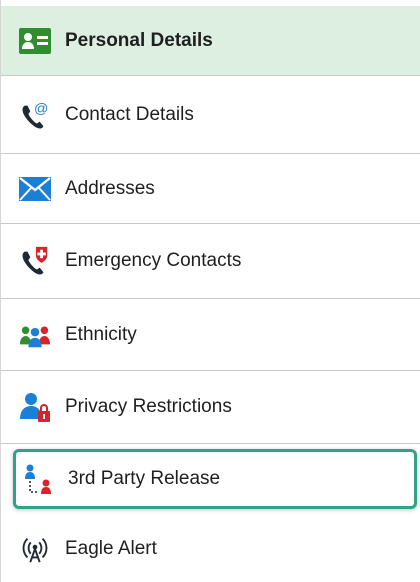  Describe the element at coordinates (38, 479) in the screenshot. I see `people-release-icon` at that location.